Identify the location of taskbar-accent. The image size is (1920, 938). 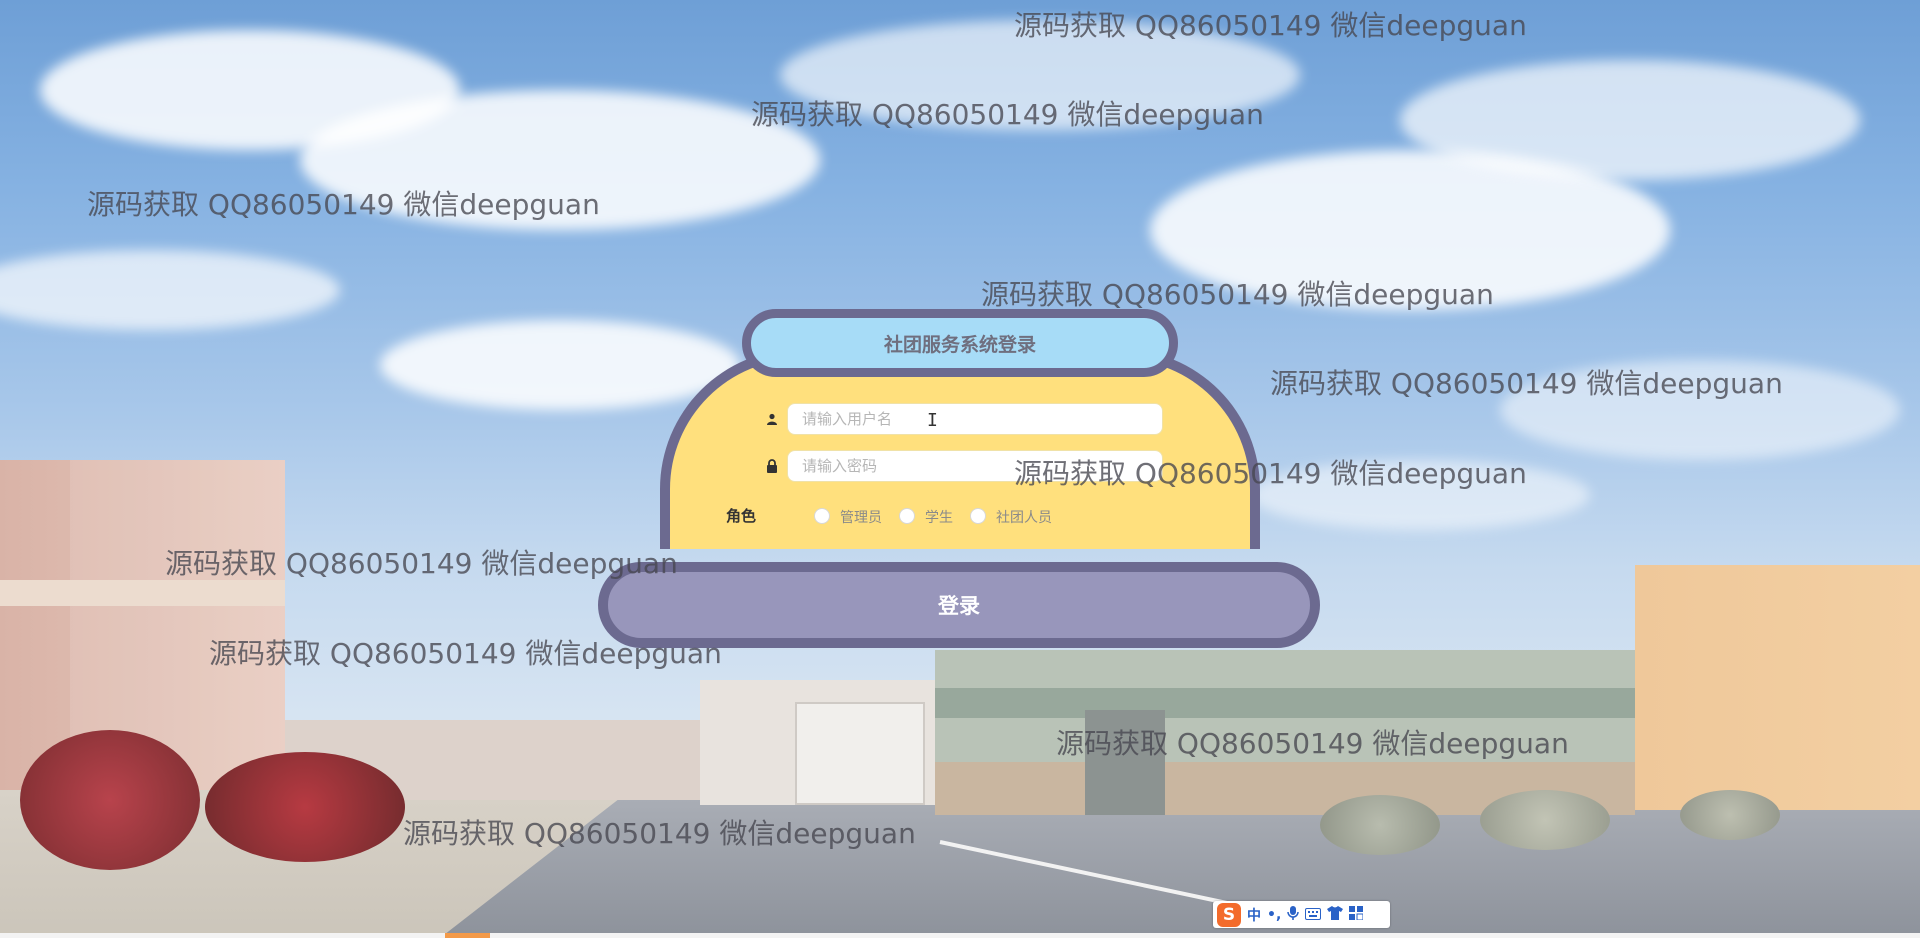
(467, 935).